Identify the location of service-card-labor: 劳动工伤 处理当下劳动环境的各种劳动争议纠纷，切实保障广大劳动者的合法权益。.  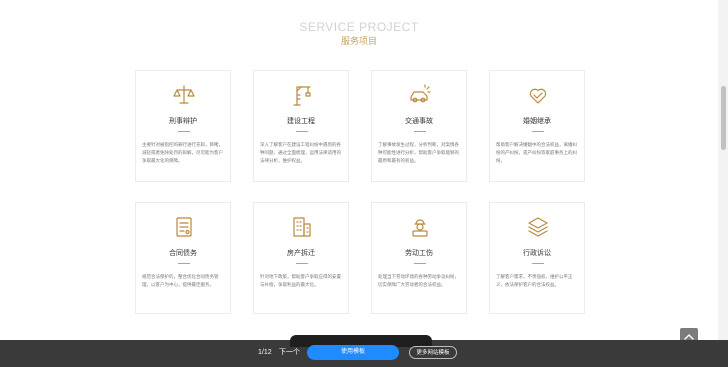
(419, 258).